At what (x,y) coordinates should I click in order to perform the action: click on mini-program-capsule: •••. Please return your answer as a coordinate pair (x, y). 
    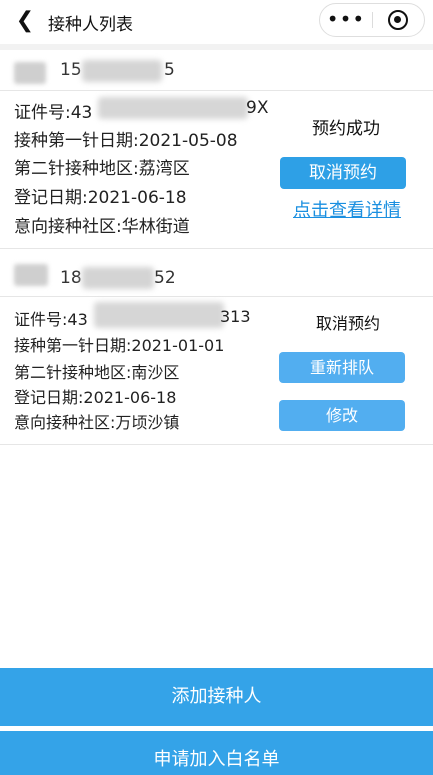
    Looking at the image, I should click on (372, 20).